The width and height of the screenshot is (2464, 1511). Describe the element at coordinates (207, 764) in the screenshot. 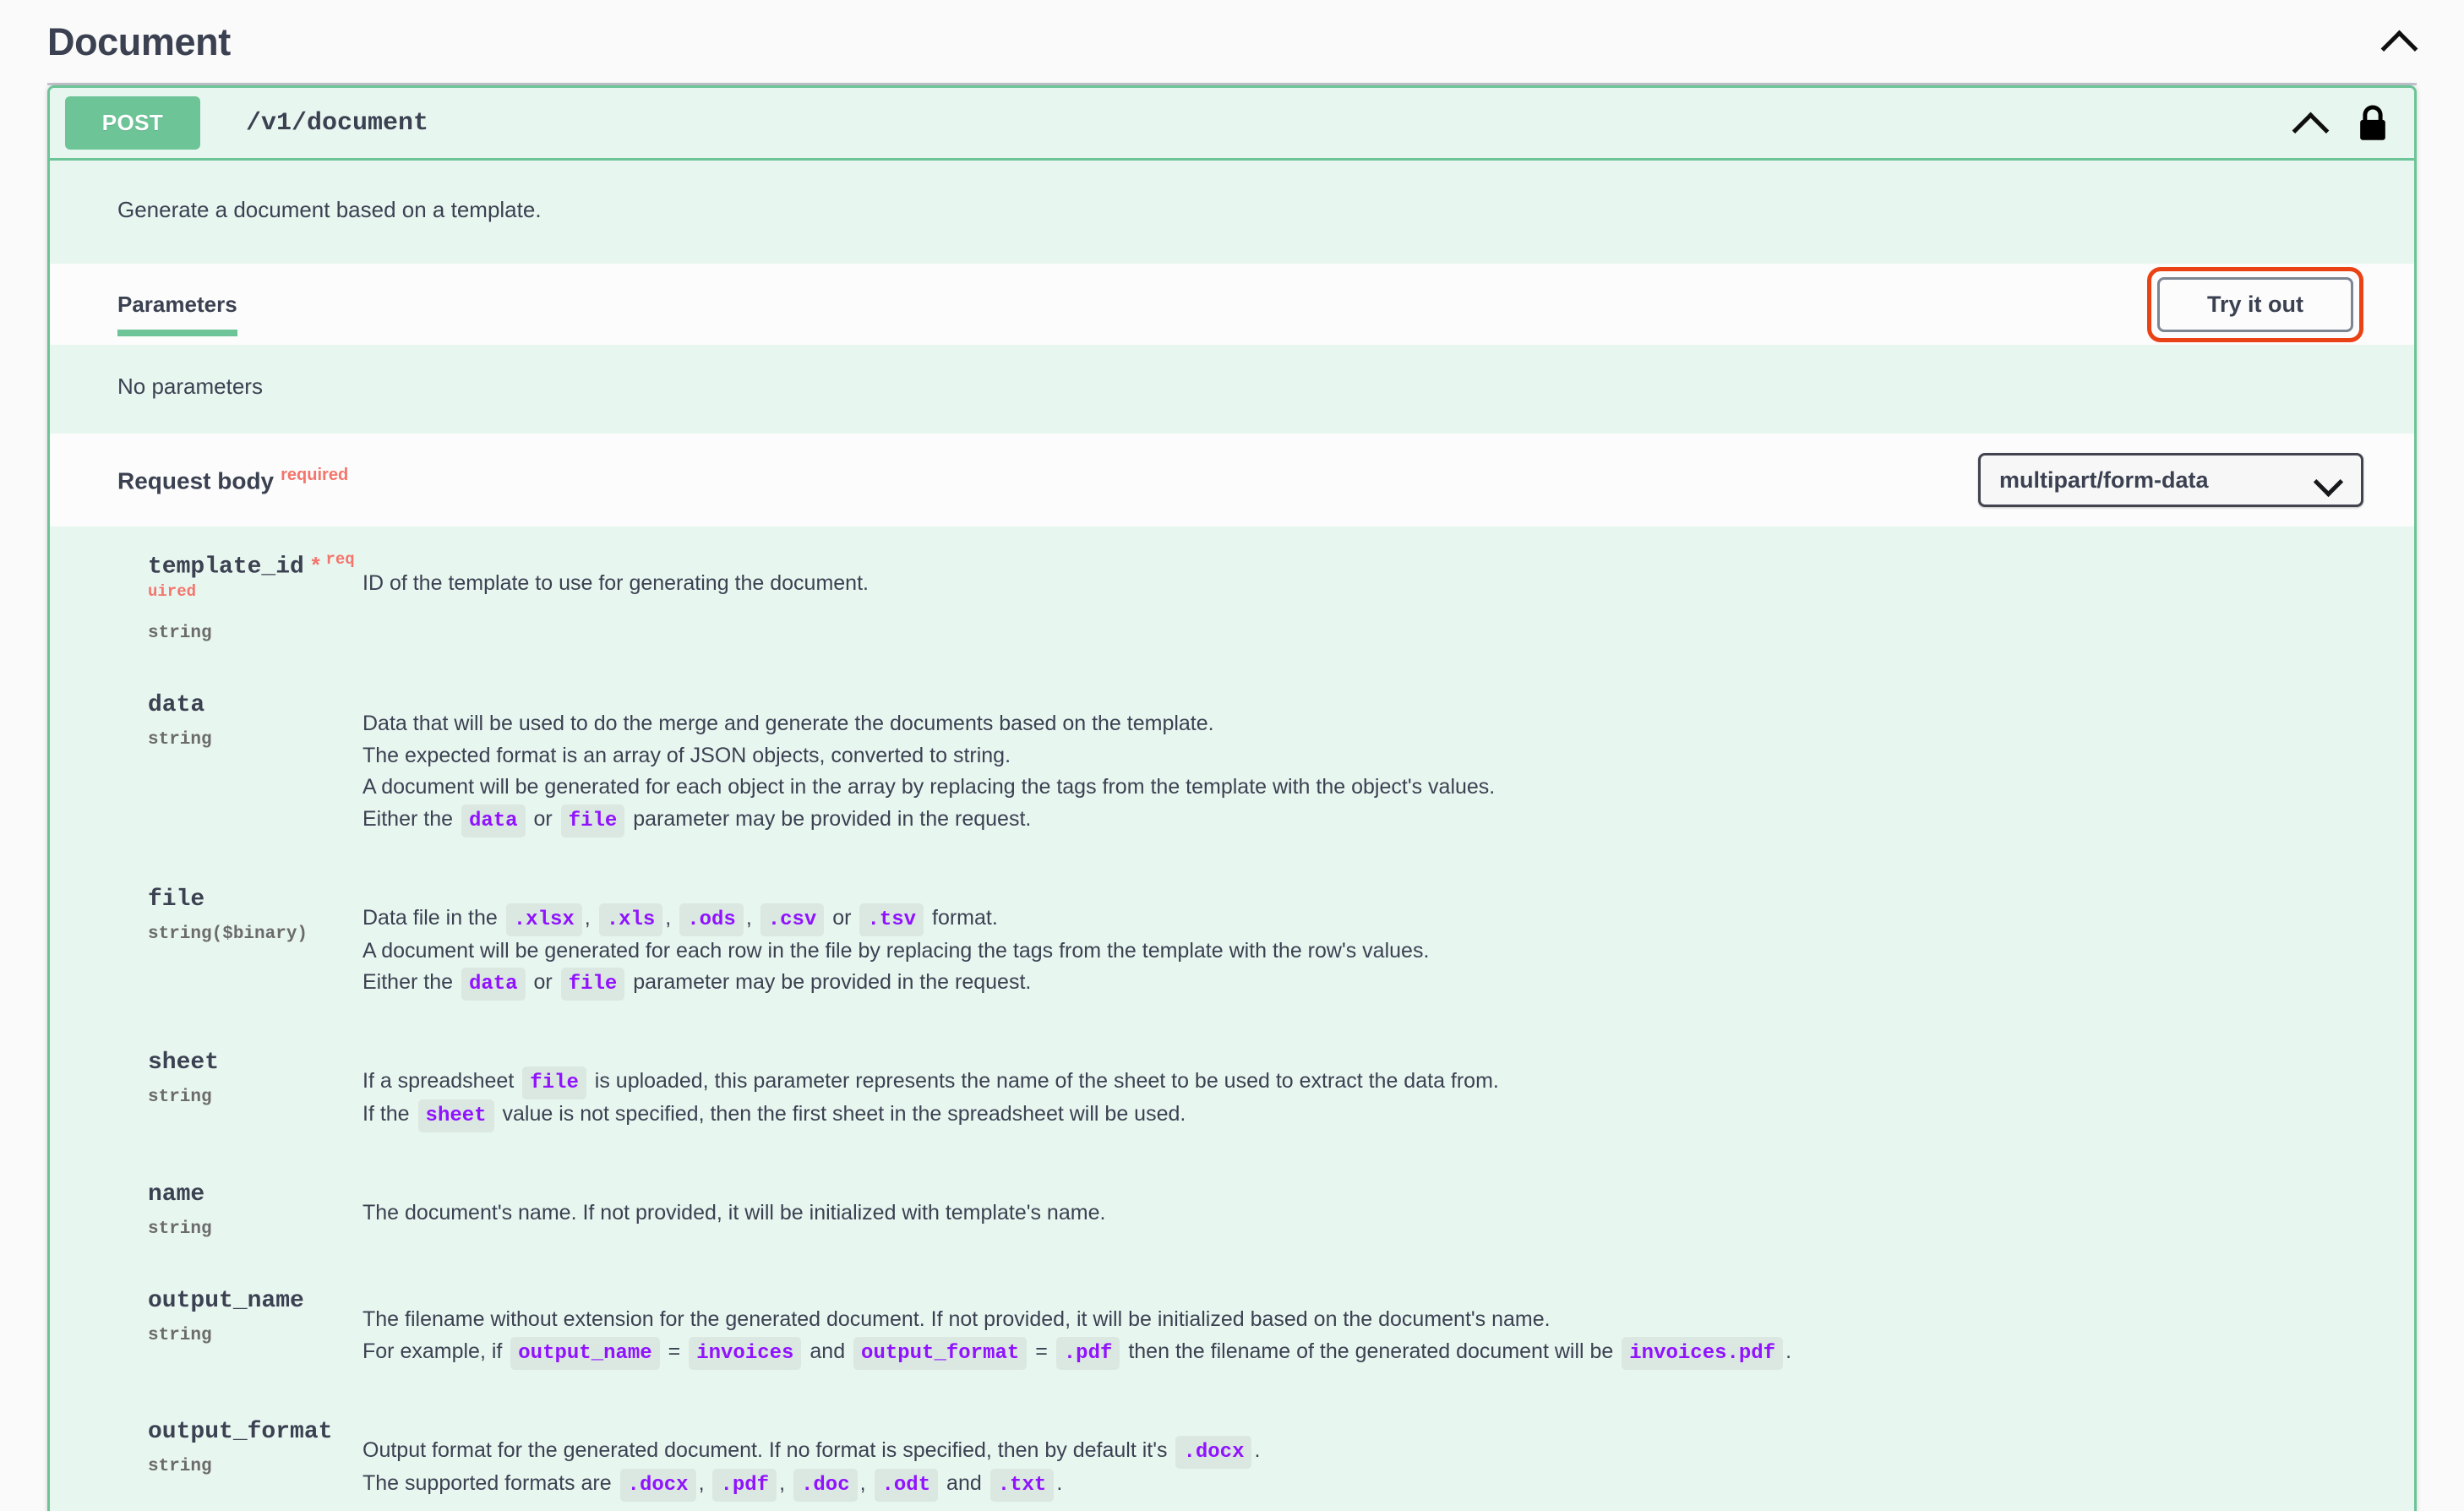

I see `param-name-cell: data string` at that location.